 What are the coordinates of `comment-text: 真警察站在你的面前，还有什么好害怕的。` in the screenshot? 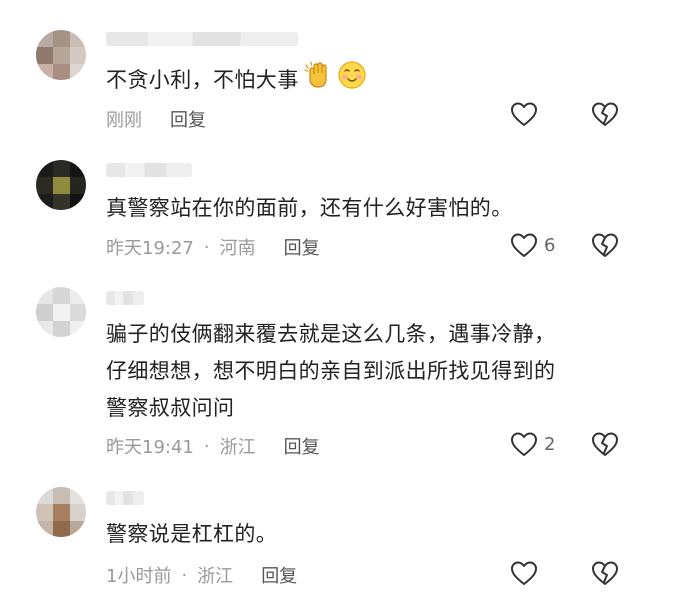 It's located at (309, 208).